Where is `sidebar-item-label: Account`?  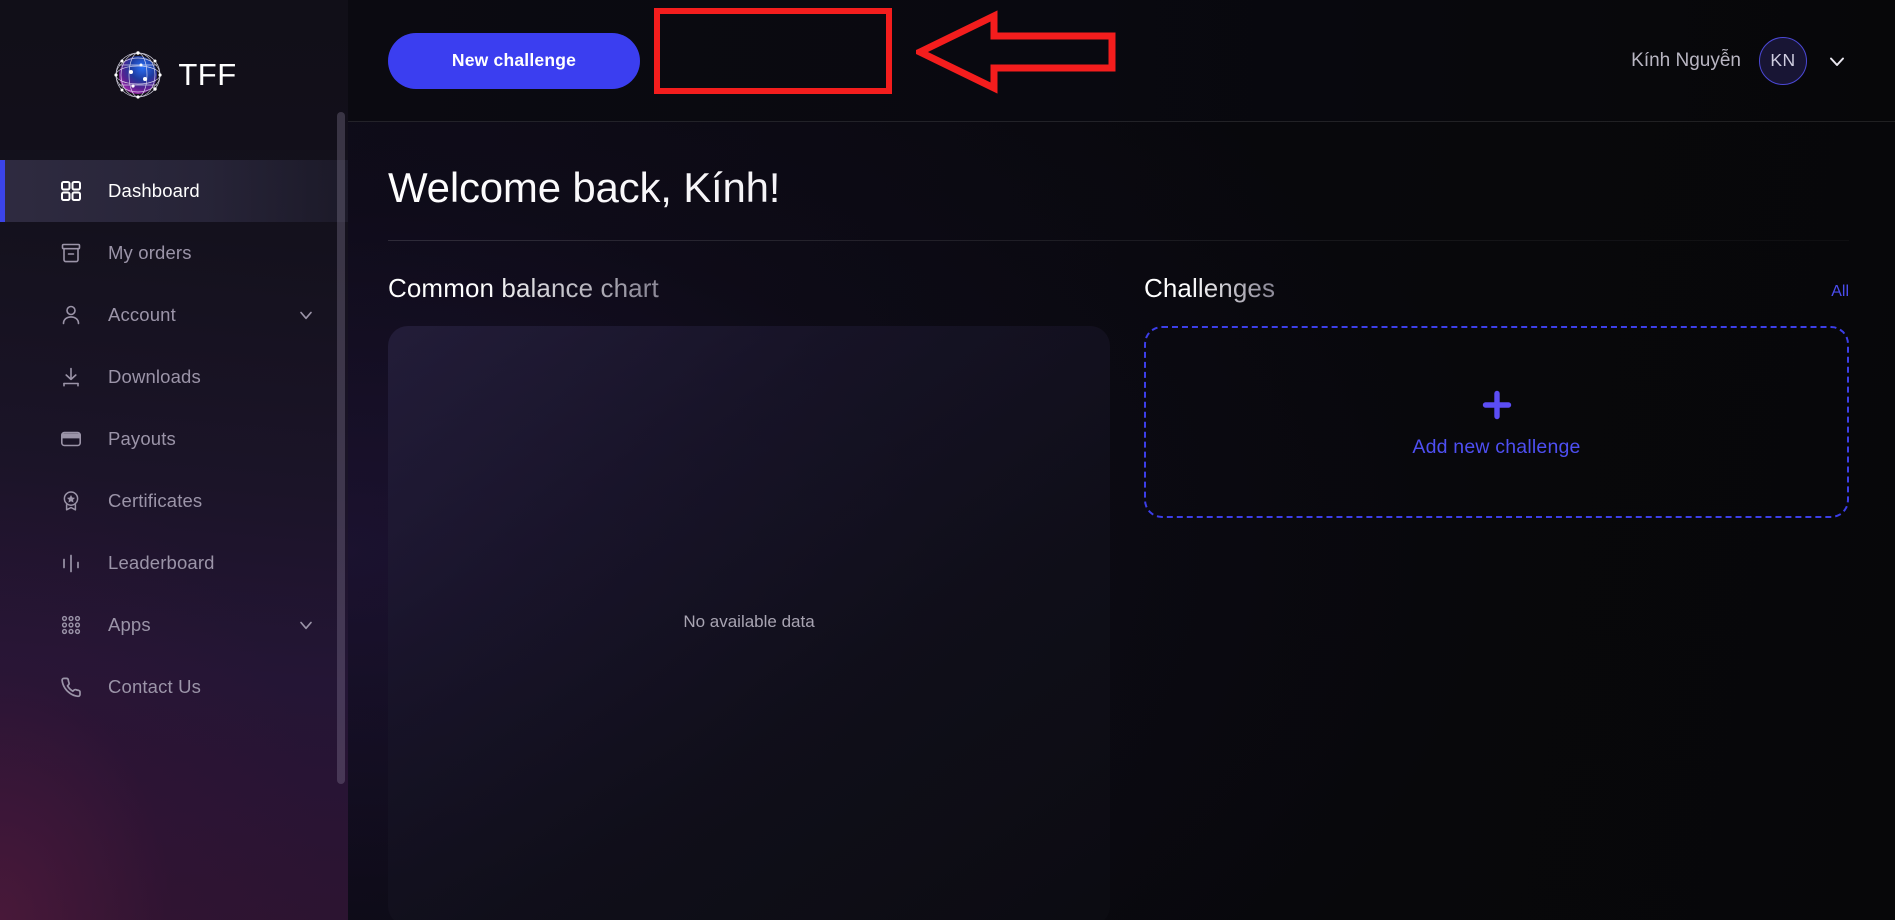 sidebar-item-label: Account is located at coordinates (142, 314).